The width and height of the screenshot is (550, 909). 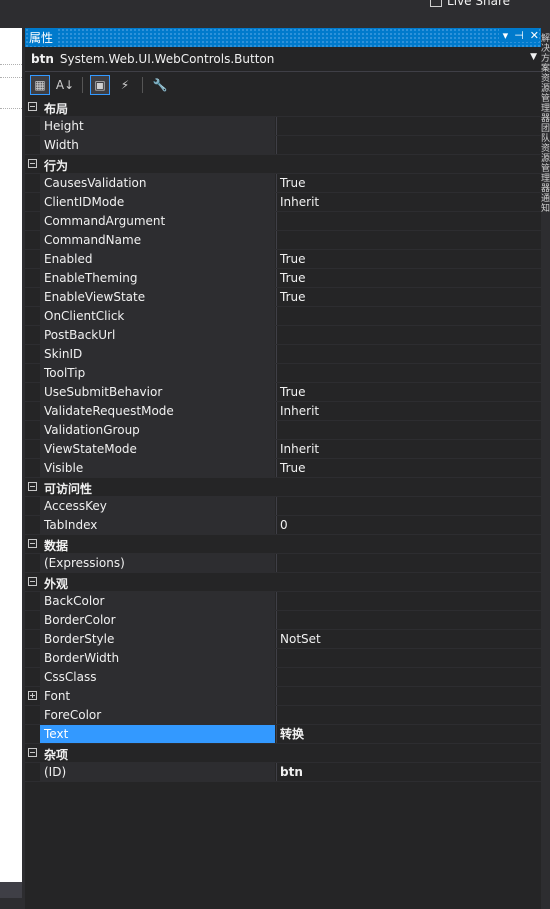 What do you see at coordinates (545, 468) in the screenshot?
I see `right-tool-tabs: 解决方案资源管理器团队资源管理器通知` at bounding box center [545, 468].